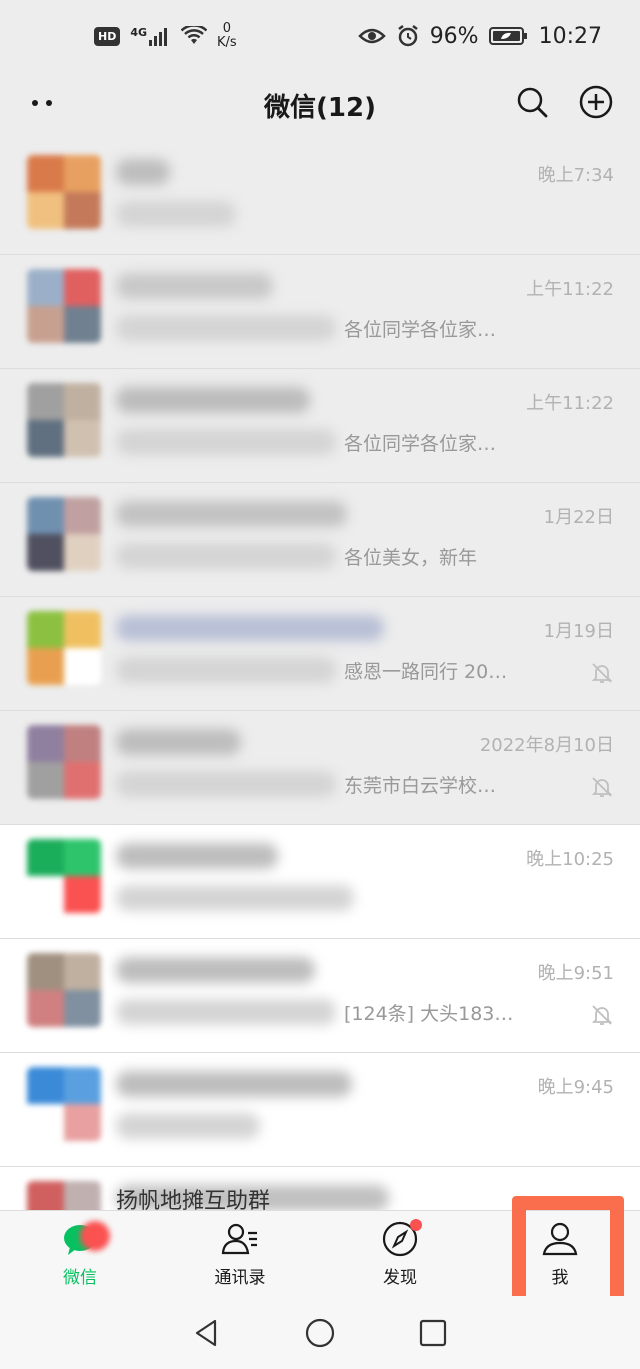 This screenshot has width=640, height=1369. Describe the element at coordinates (433, 1333) in the screenshot. I see `recents-nav-icon` at that location.